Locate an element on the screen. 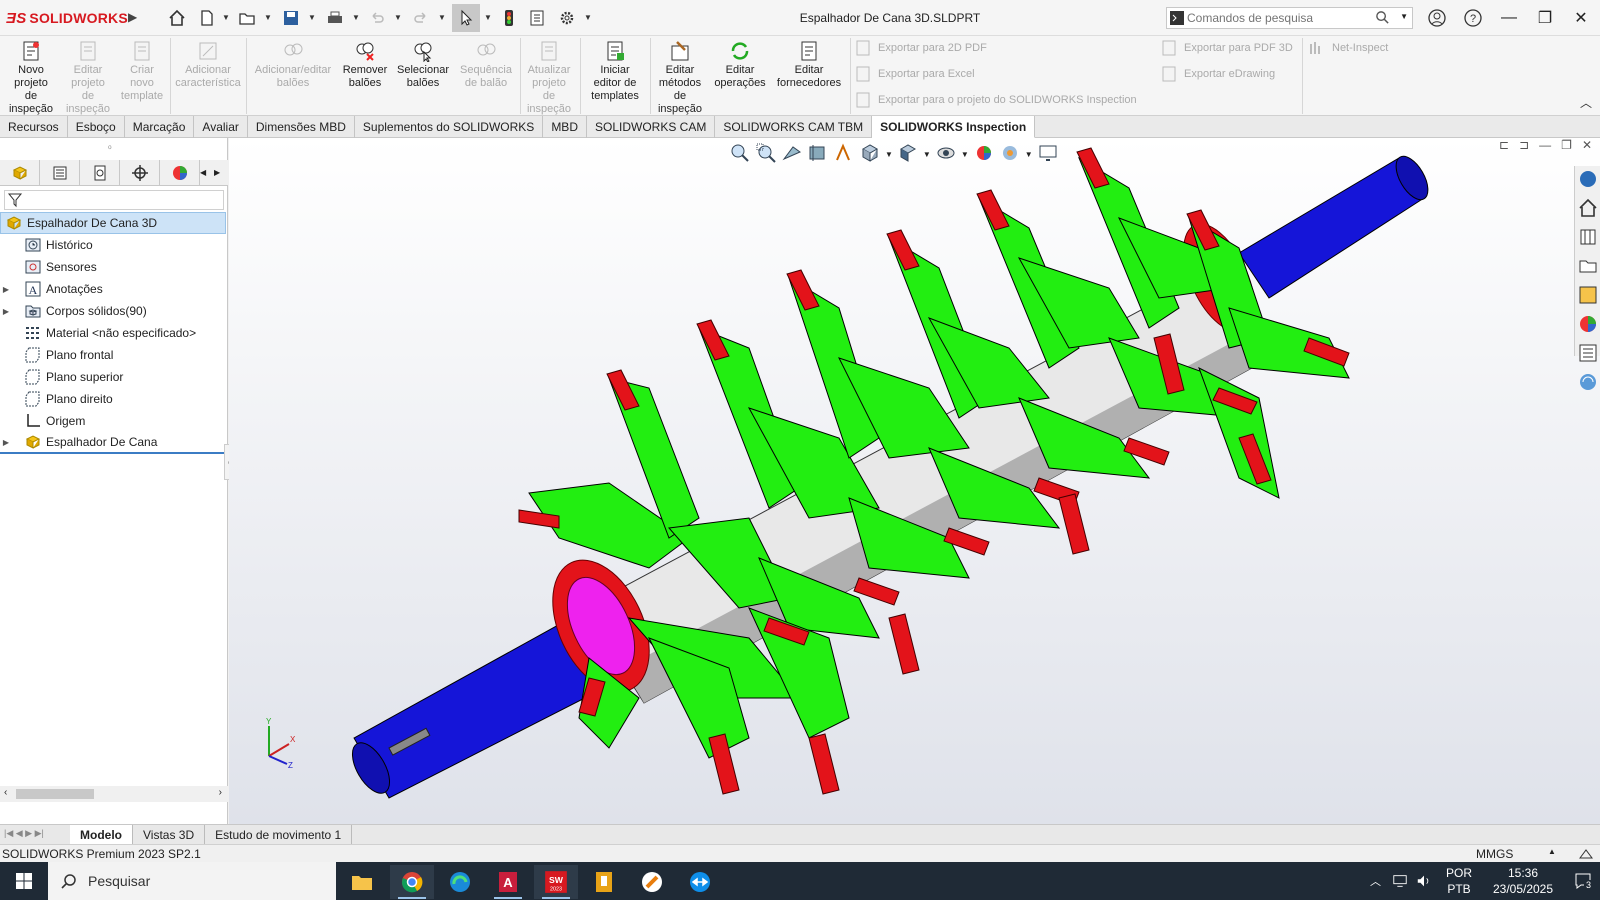 This screenshot has height=900, width=1600. export-edrawing-button: Exportar eDrawing is located at coordinates (1217, 74).